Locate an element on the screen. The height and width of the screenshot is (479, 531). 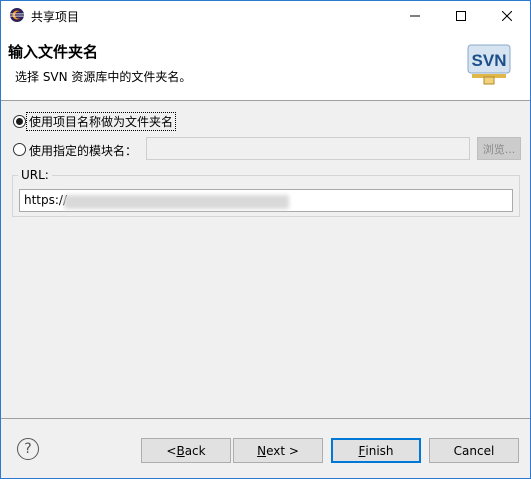
back-button: < Back is located at coordinates (186, 450).